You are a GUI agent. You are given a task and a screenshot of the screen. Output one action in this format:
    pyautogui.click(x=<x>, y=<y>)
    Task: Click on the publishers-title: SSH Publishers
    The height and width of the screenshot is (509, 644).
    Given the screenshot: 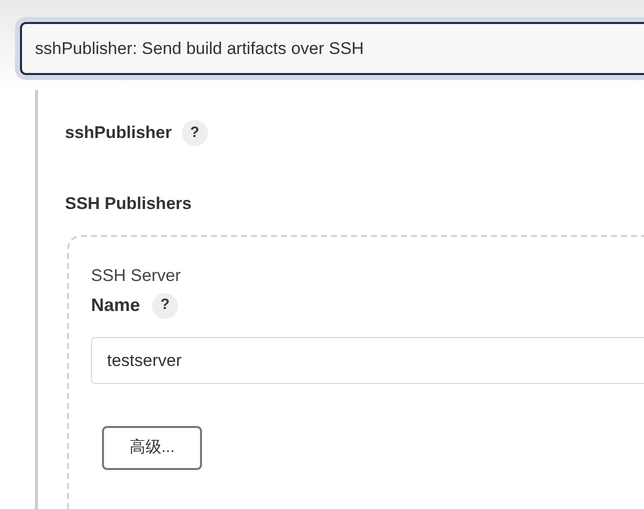 What is the action you would take?
    pyautogui.click(x=129, y=204)
    